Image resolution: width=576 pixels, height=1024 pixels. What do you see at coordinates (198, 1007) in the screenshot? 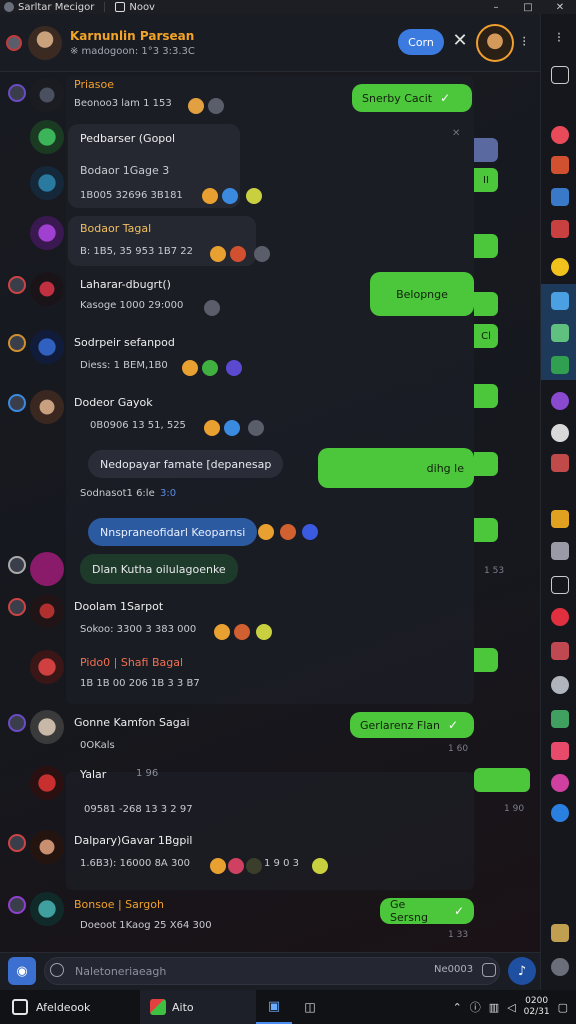
I see `taskbar-app: Aito` at bounding box center [198, 1007].